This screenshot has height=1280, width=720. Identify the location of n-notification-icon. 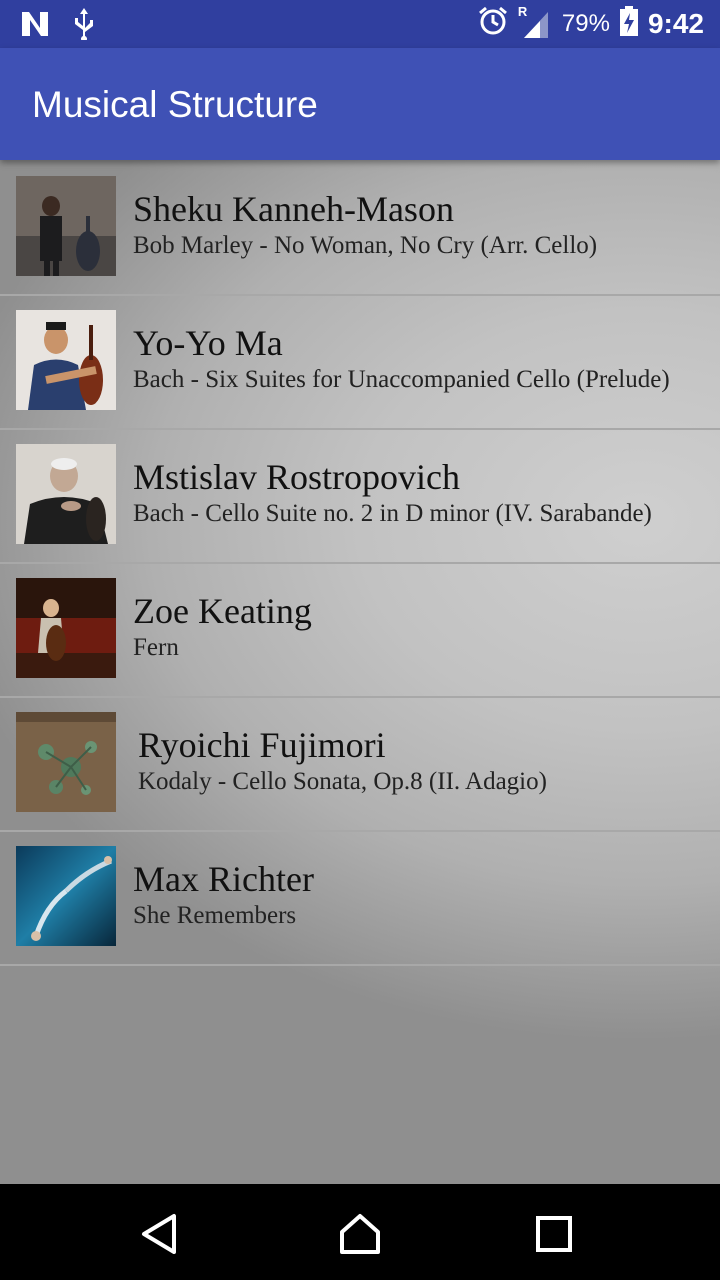
(35, 26).